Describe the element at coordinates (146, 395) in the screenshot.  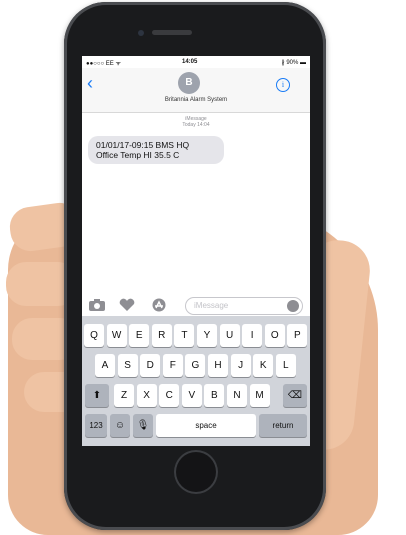
I see `key-x: X` at that location.